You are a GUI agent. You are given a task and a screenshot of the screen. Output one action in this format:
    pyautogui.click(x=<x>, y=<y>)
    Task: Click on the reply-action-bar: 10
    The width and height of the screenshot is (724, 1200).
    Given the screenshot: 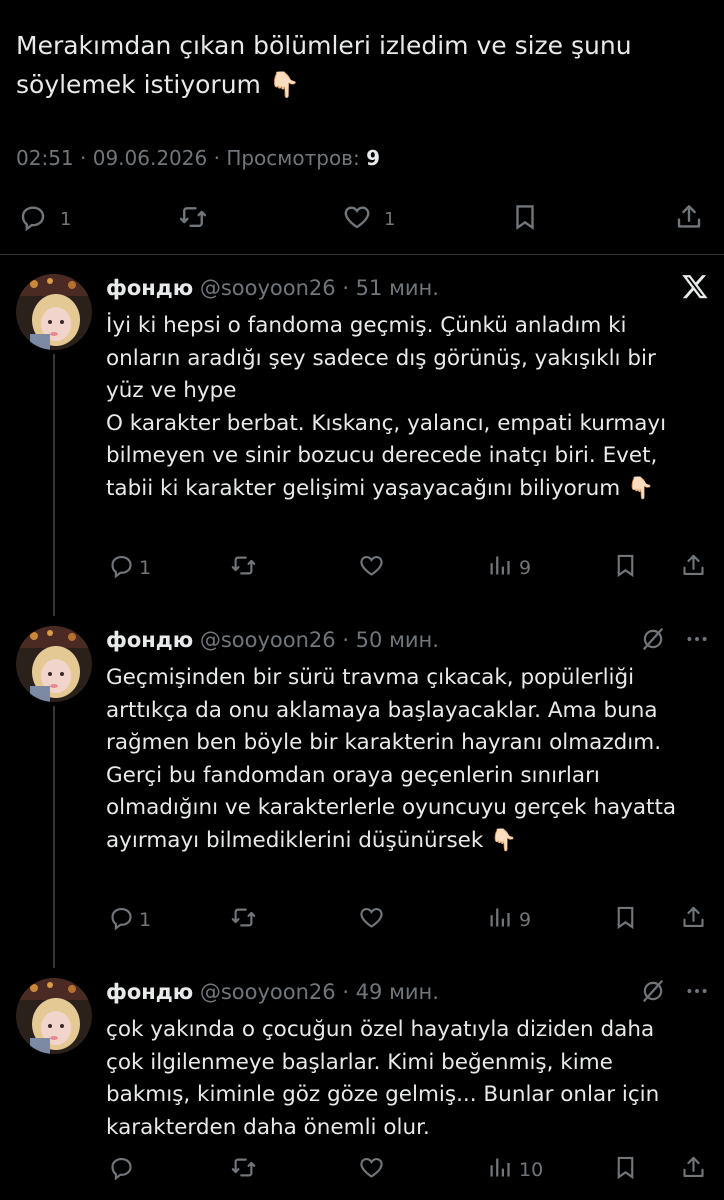 What is the action you would take?
    pyautogui.click(x=405, y=1171)
    